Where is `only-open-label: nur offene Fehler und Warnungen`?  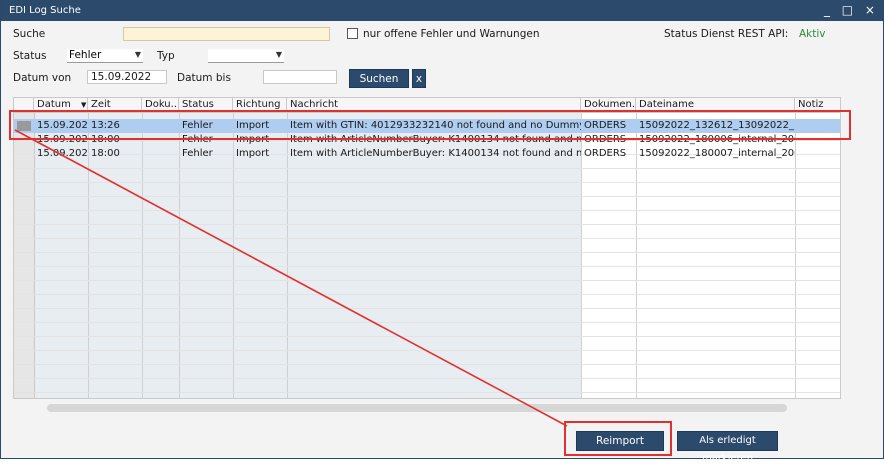 only-open-label: nur offene Fehler und Warnungen is located at coordinates (451, 34).